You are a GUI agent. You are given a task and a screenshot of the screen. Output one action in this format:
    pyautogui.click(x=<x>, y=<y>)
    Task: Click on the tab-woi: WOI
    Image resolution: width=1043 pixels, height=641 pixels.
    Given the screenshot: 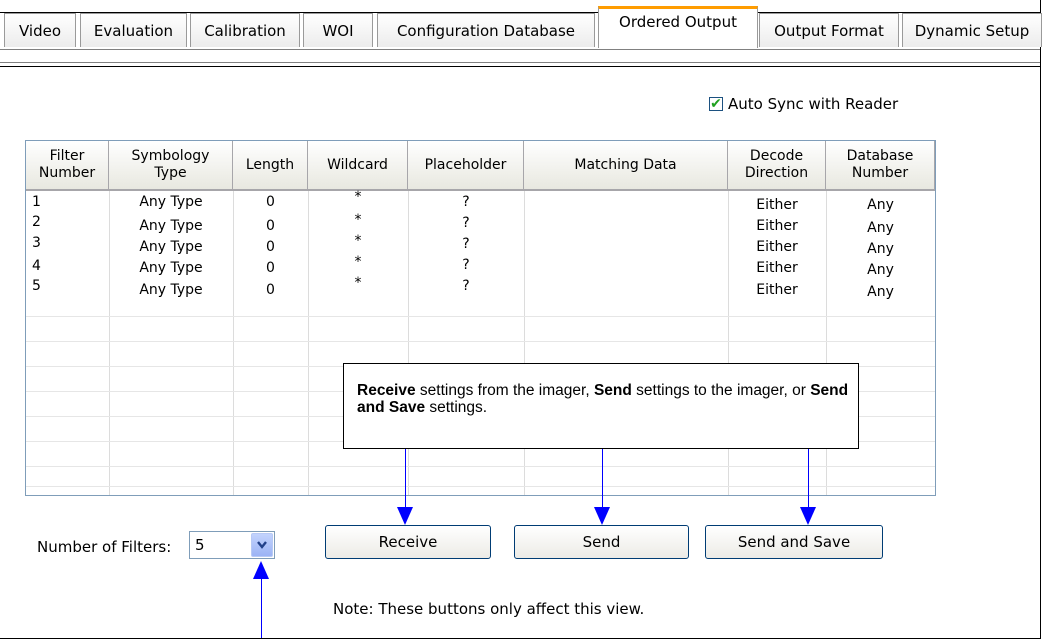 What is the action you would take?
    pyautogui.click(x=338, y=30)
    